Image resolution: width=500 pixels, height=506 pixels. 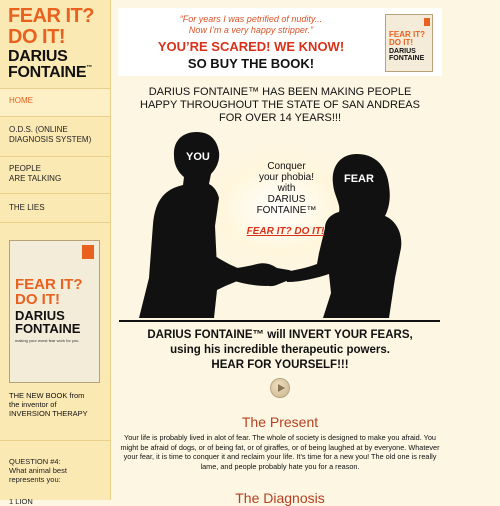 What do you see at coordinates (33, 404) in the screenshot?
I see `new-book-line-2: the inventor of` at bounding box center [33, 404].